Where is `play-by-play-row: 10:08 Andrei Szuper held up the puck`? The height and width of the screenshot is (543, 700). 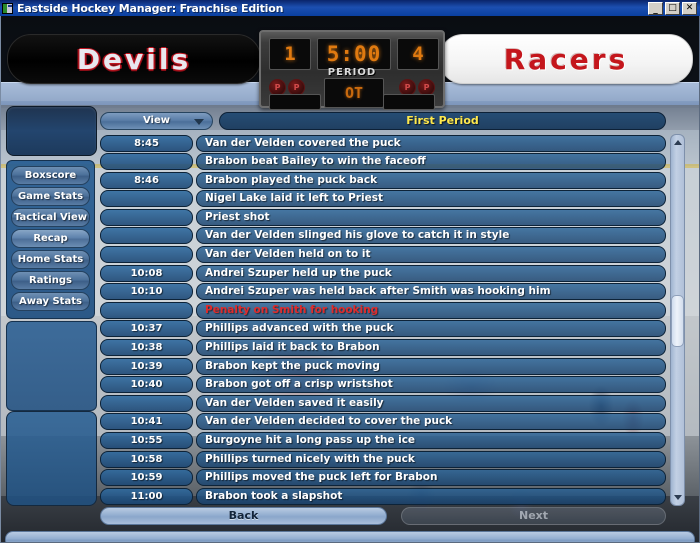 play-by-play-row: 10:08 Andrei Szuper held up the puck is located at coordinates (383, 273).